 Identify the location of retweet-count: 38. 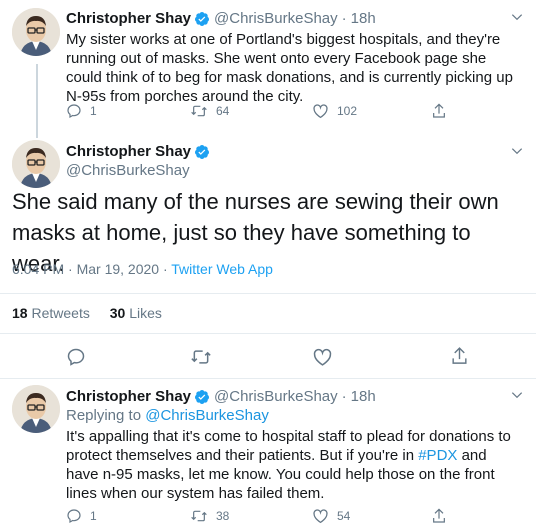
(223, 516).